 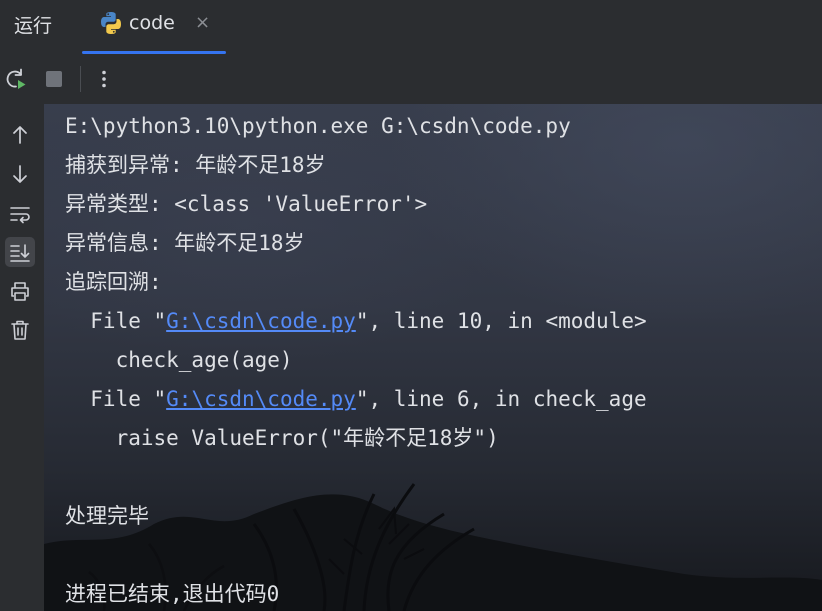 What do you see at coordinates (22, 357) in the screenshot?
I see `console-sidebar` at bounding box center [22, 357].